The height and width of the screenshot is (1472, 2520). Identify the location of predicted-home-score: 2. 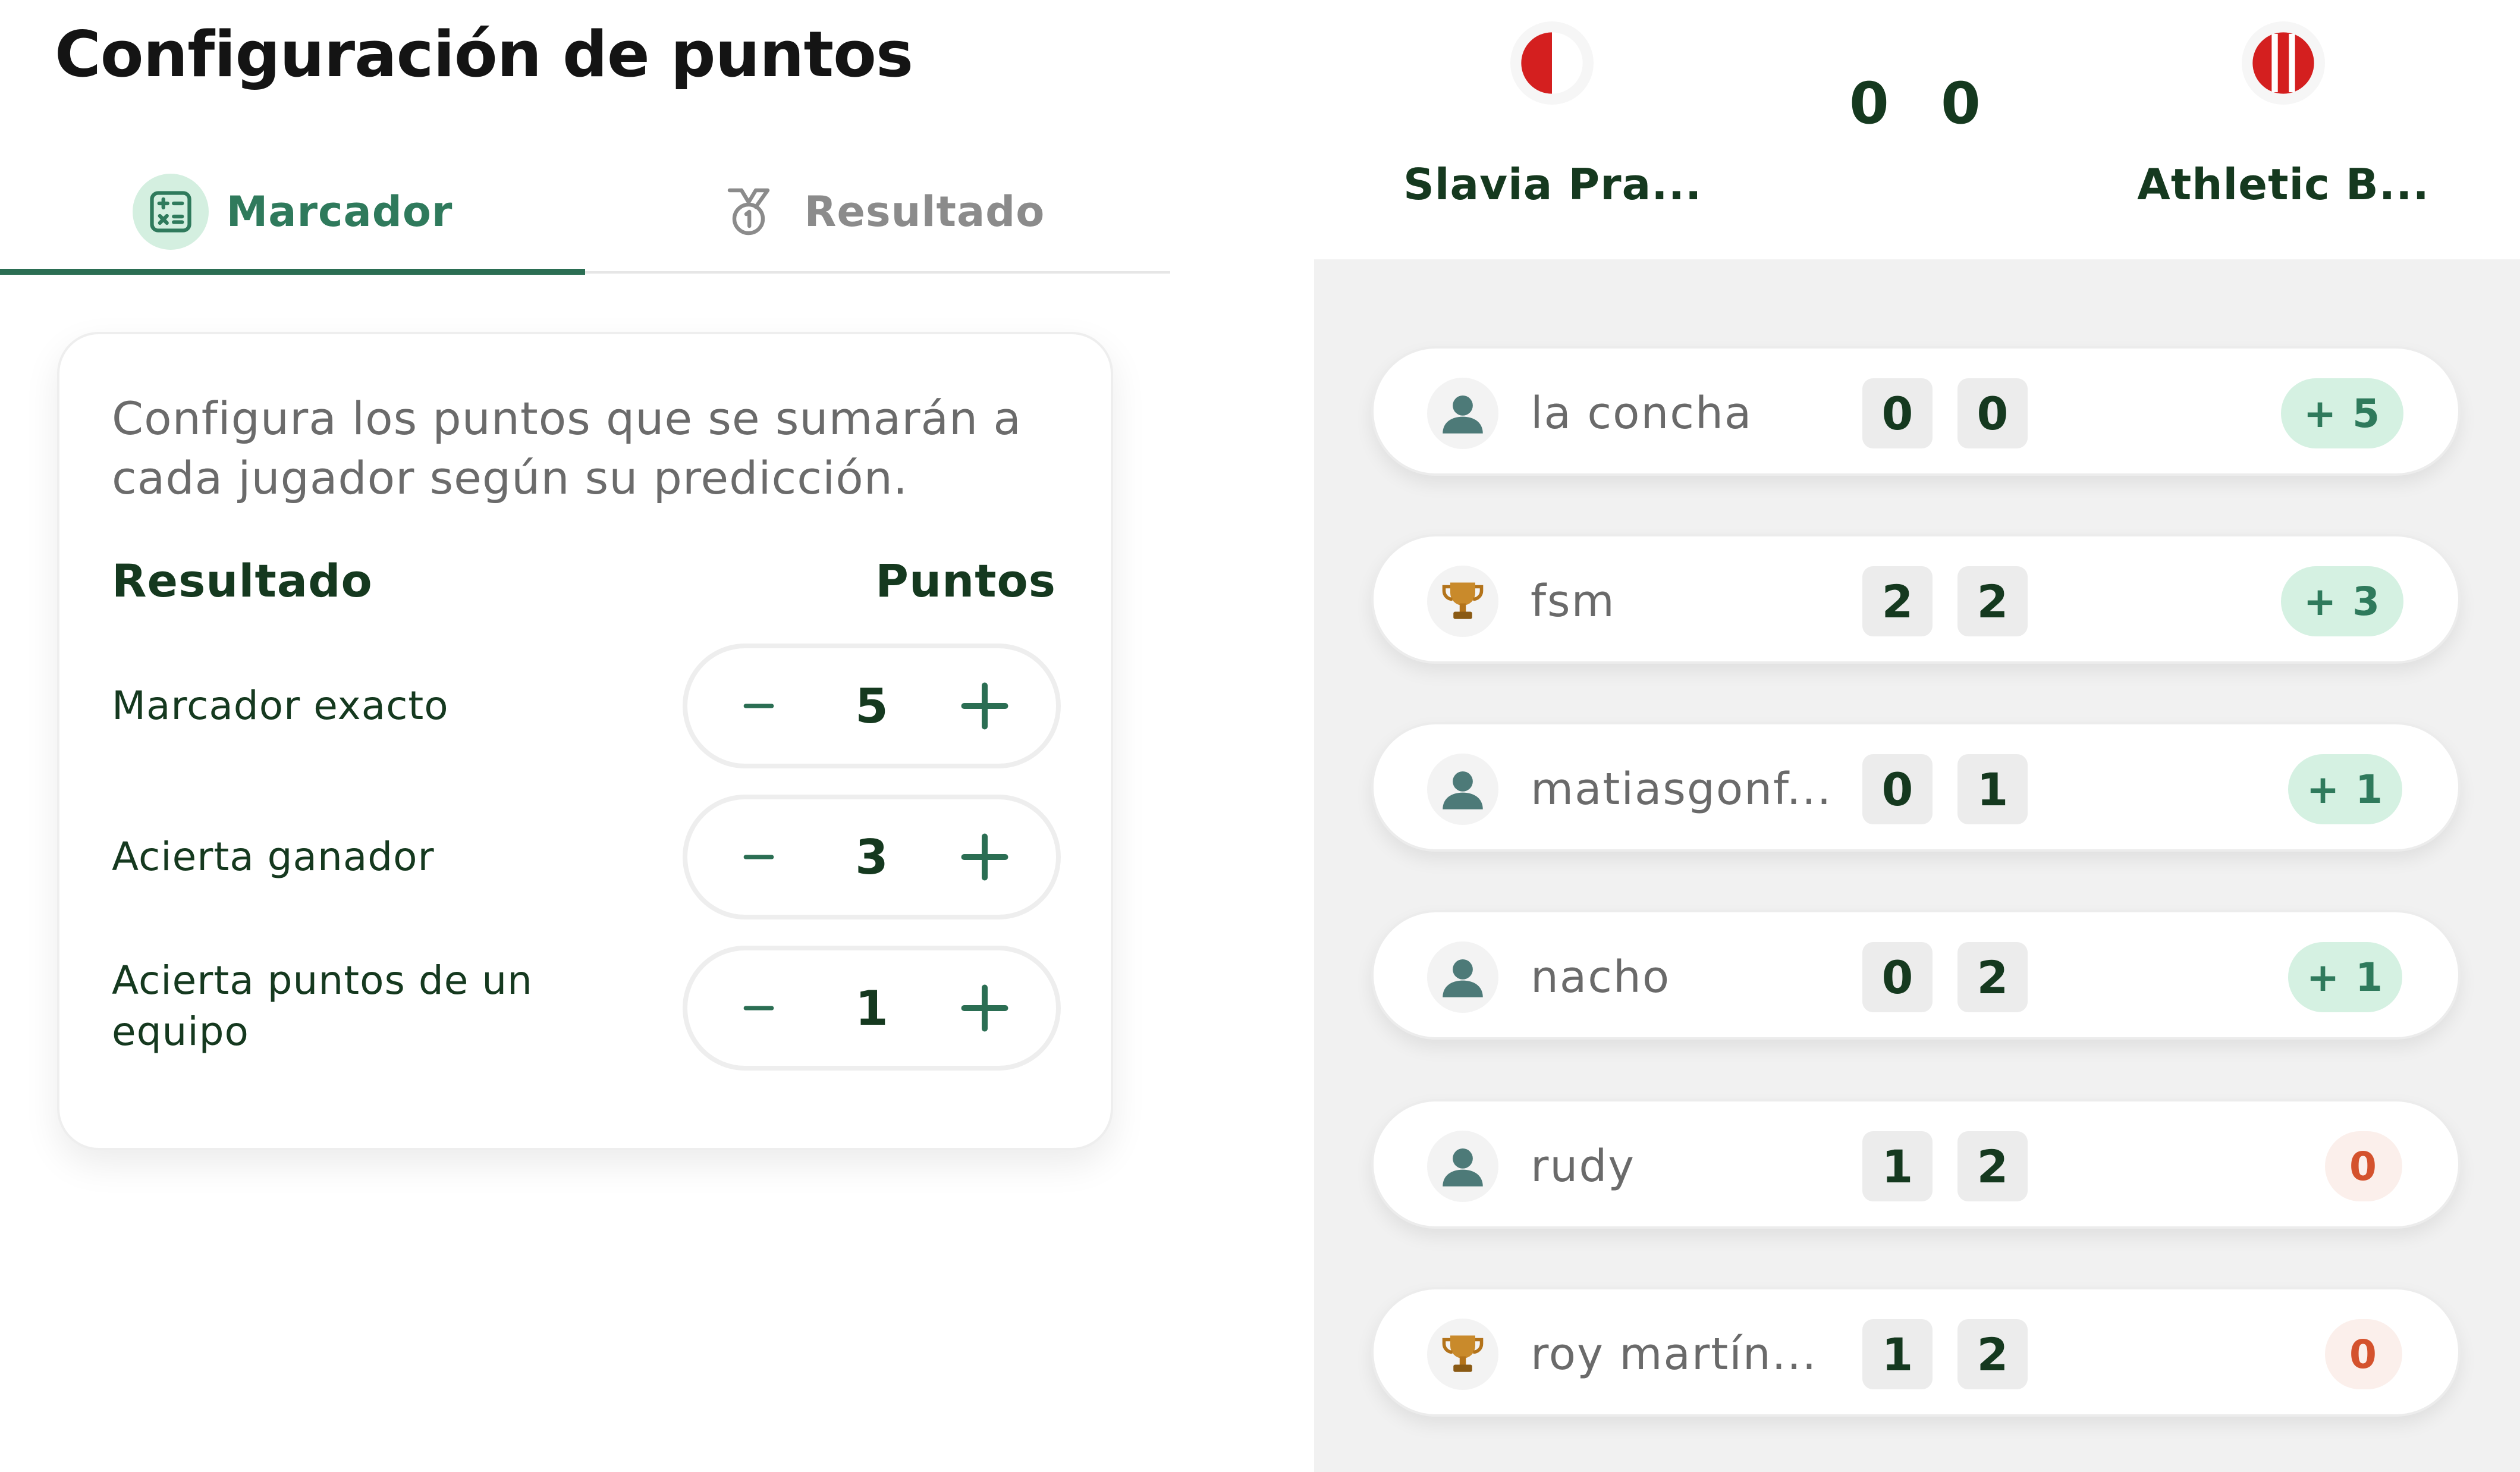
(1897, 601).